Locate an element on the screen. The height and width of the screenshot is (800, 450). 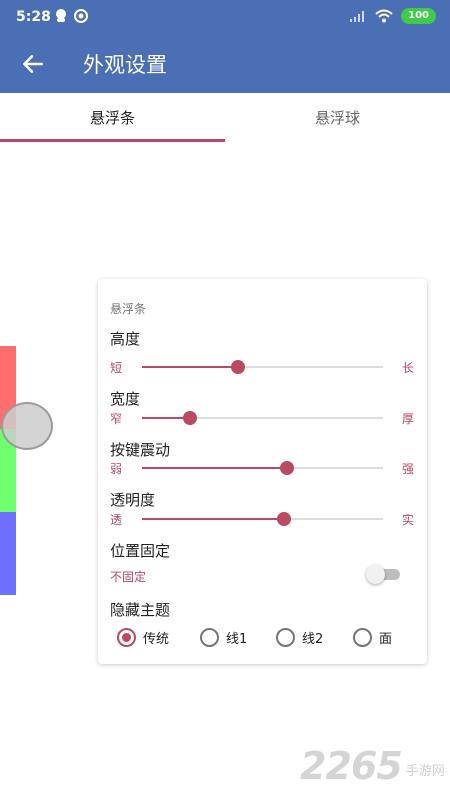
tab-float-bar: 悬浮条 is located at coordinates (112, 117).